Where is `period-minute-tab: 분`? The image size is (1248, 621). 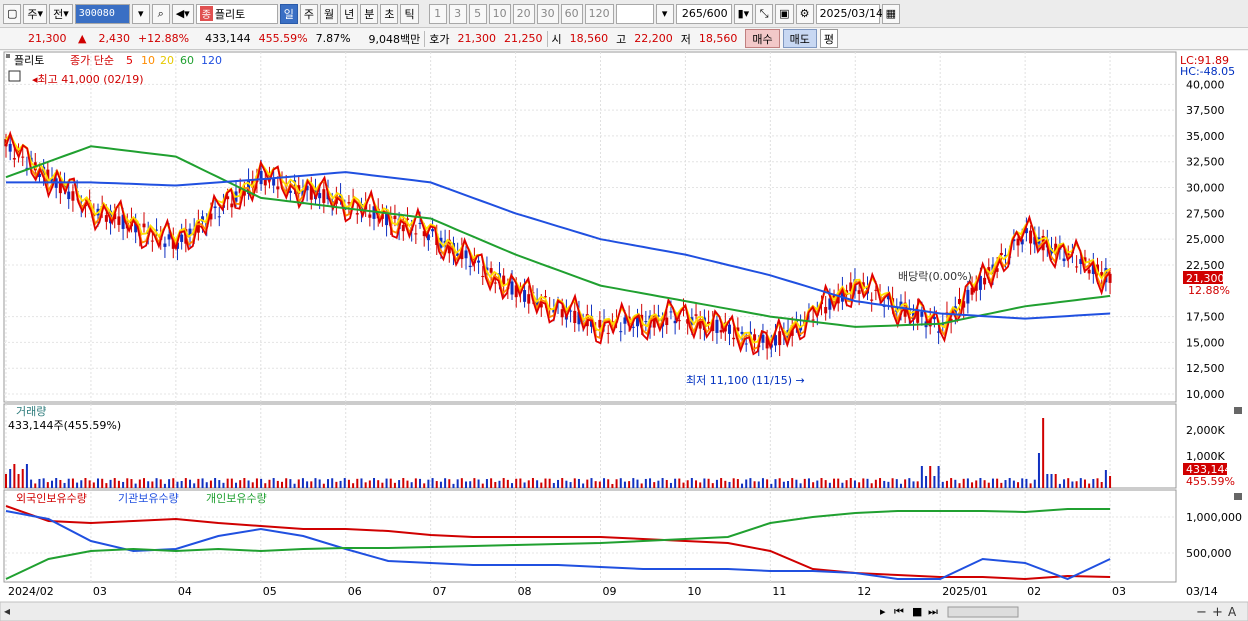
period-minute-tab: 분 is located at coordinates (369, 13).